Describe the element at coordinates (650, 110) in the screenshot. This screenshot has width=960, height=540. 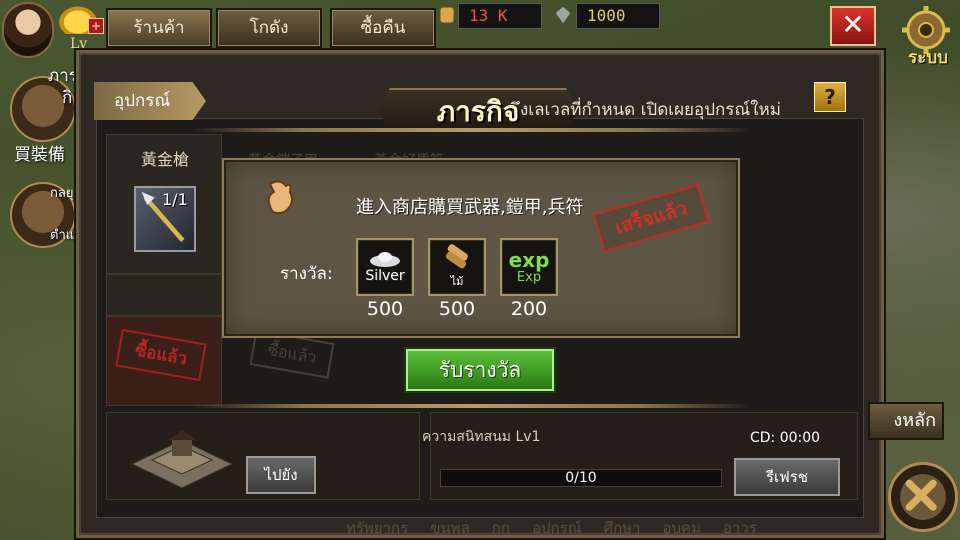
I see `panel-hint: ึงเลเวลที่กำหนด เปิดเผยอุปกรณ์ใหม่` at that location.